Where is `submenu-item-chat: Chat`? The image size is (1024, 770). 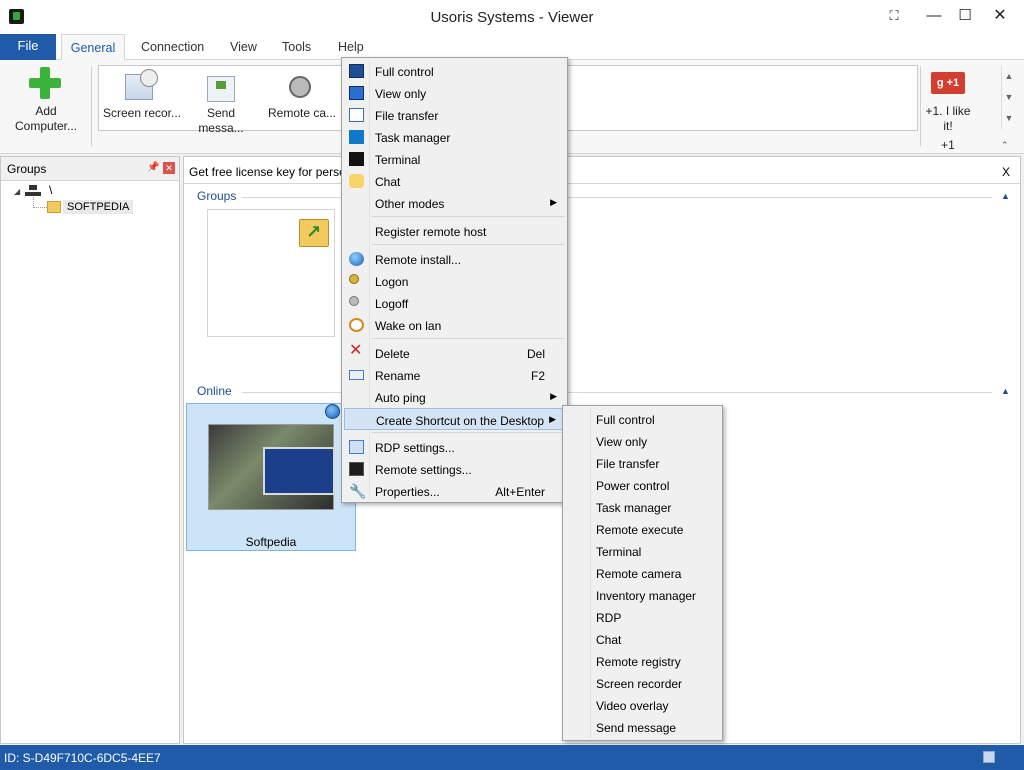 submenu-item-chat: Chat is located at coordinates (642, 639).